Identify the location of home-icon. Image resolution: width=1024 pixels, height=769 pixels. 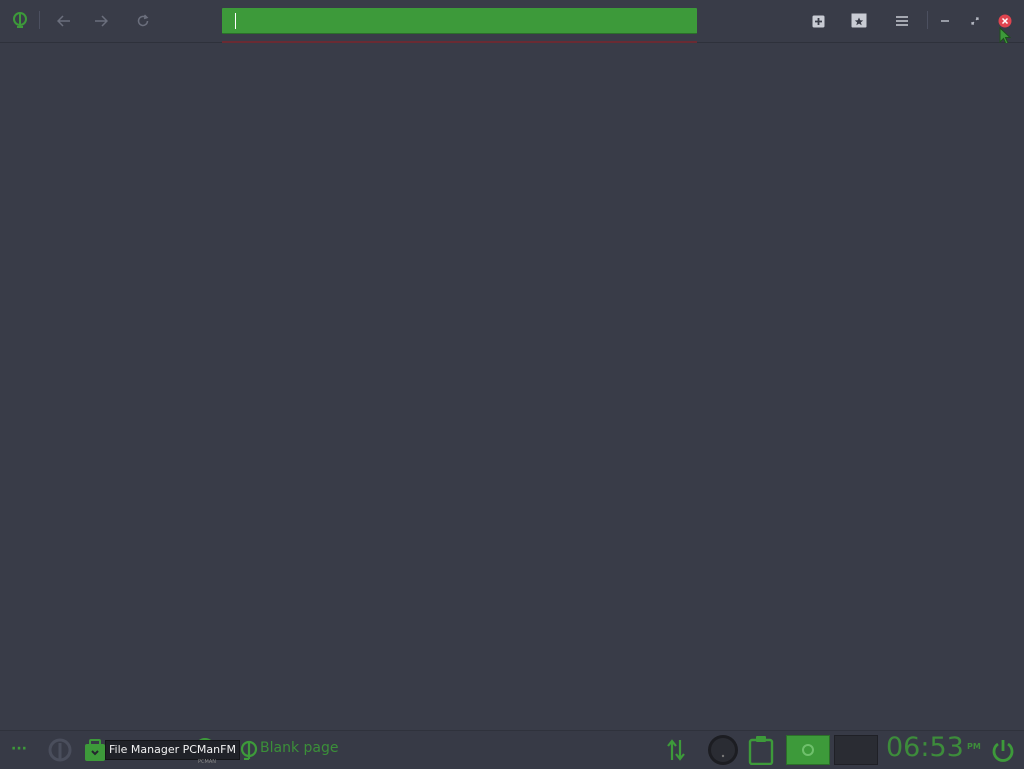
(20, 20).